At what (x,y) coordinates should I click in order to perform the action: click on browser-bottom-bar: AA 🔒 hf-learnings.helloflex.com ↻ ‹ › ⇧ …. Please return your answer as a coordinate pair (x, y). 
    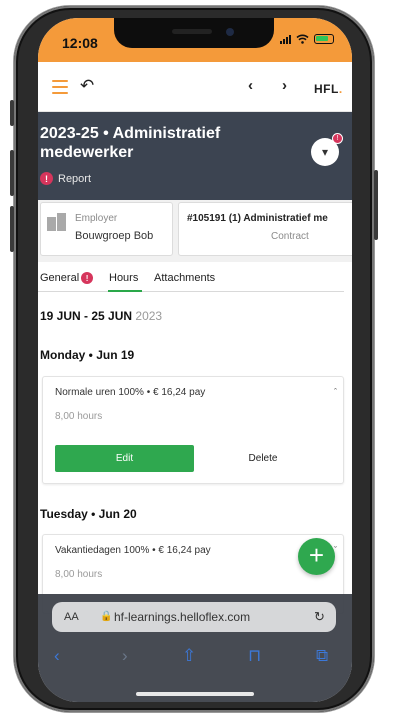
    Looking at the image, I should click on (195, 648).